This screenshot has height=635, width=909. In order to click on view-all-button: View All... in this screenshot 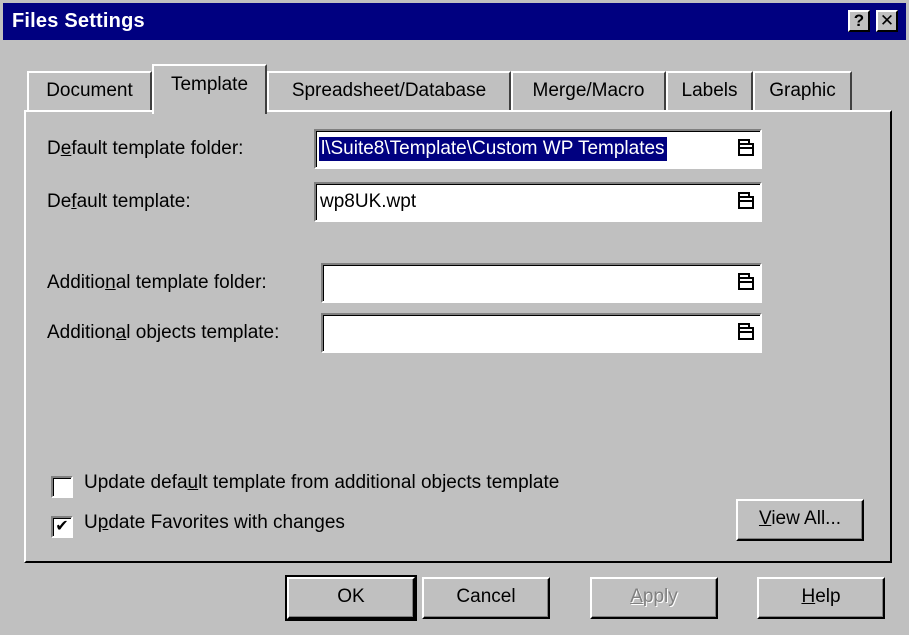, I will do `click(800, 520)`.